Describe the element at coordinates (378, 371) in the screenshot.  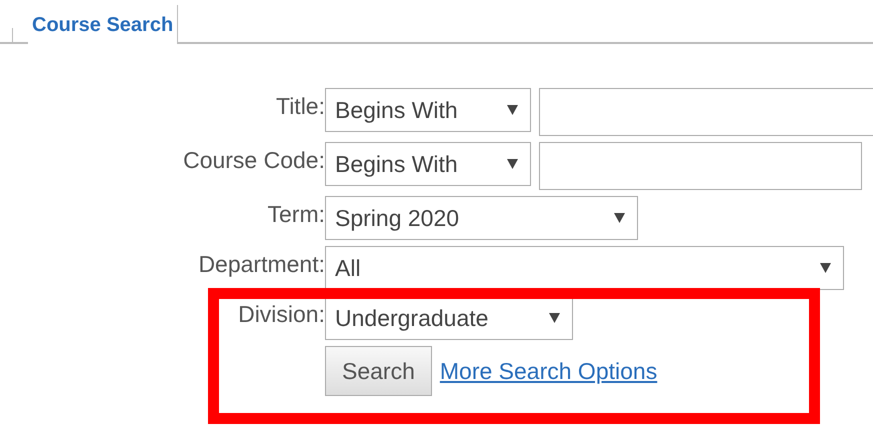
I see `search-button: Search` at that location.